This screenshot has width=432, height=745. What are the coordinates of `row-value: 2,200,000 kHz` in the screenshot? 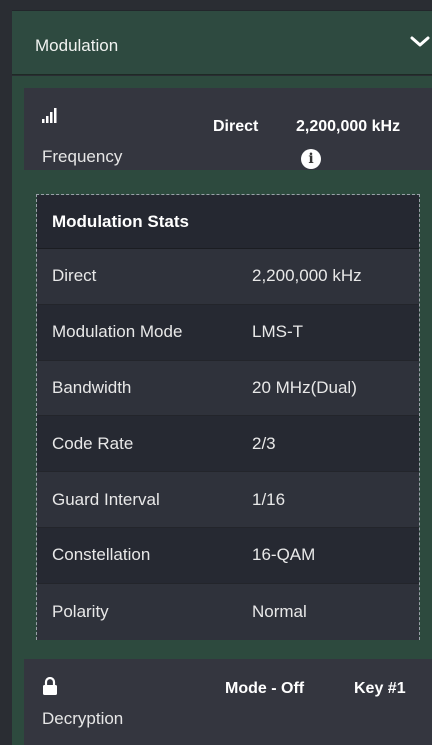 It's located at (307, 276).